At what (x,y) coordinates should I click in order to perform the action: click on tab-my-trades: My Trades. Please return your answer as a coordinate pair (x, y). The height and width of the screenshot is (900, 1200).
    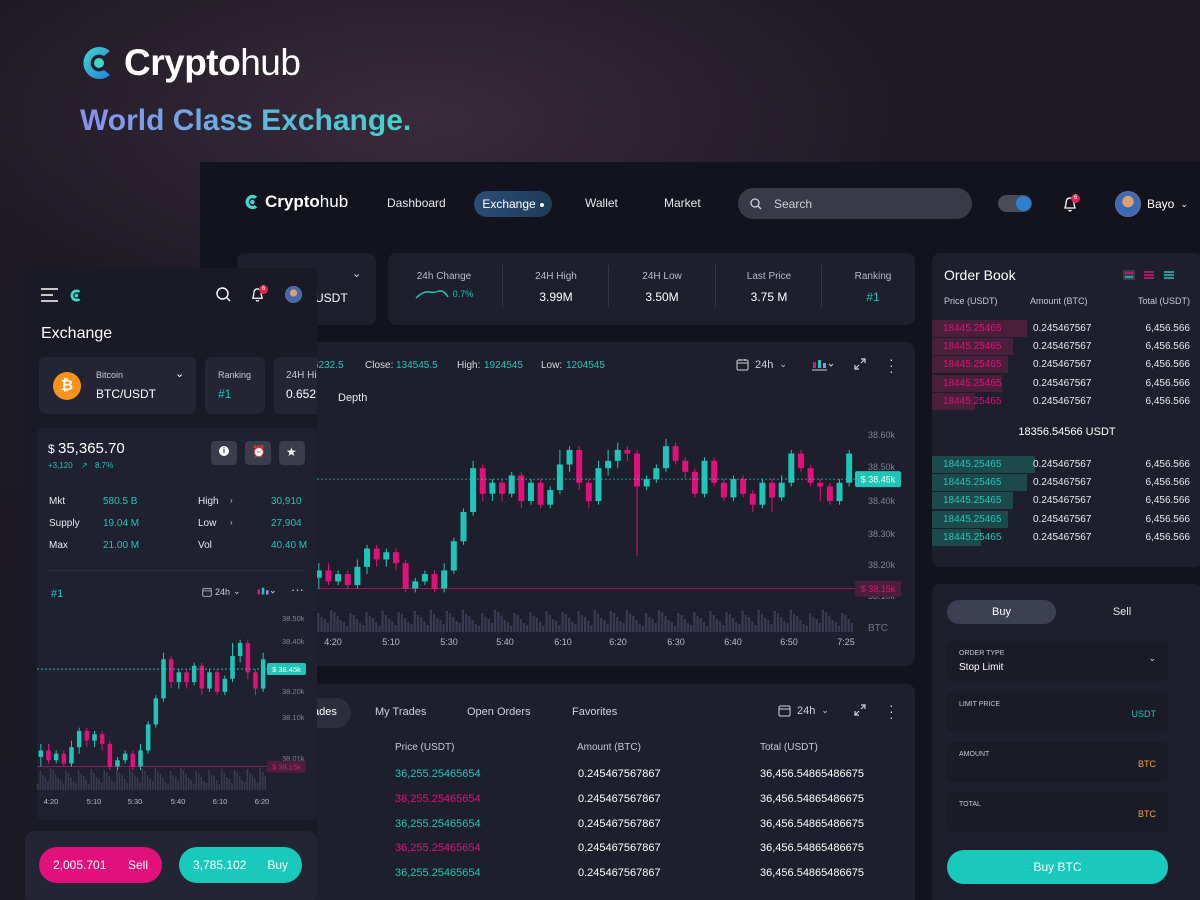
    Looking at the image, I should click on (400, 712).